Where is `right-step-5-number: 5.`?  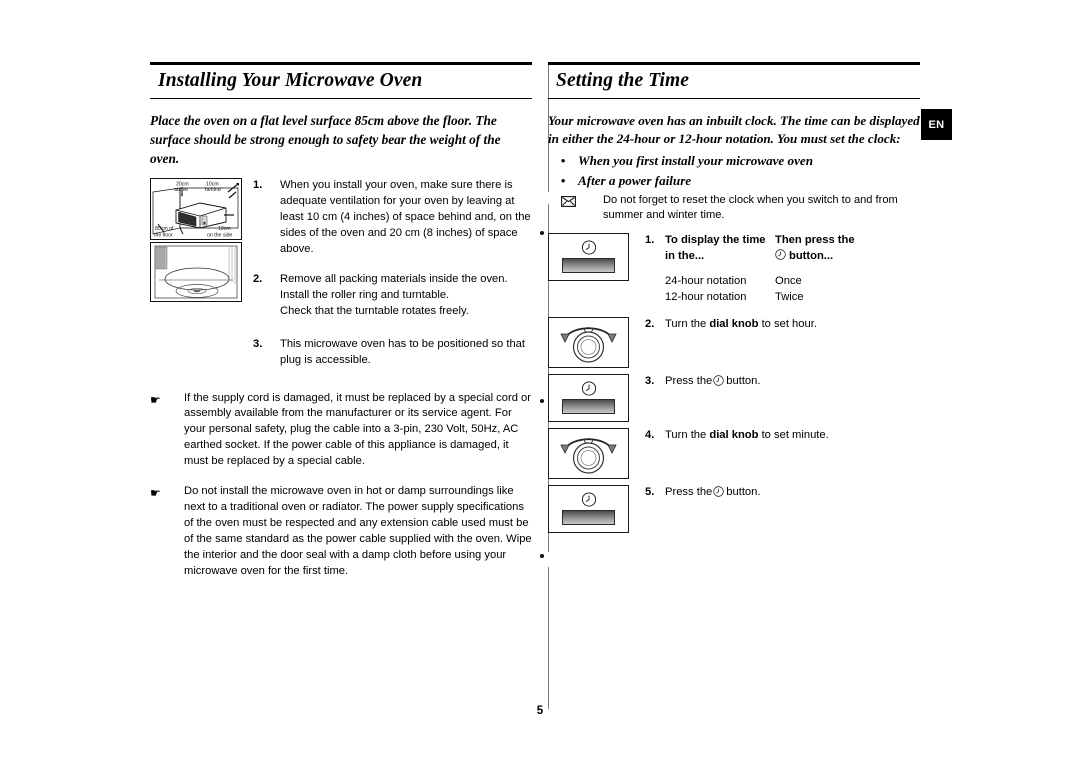 right-step-5-number: 5. is located at coordinates (650, 492).